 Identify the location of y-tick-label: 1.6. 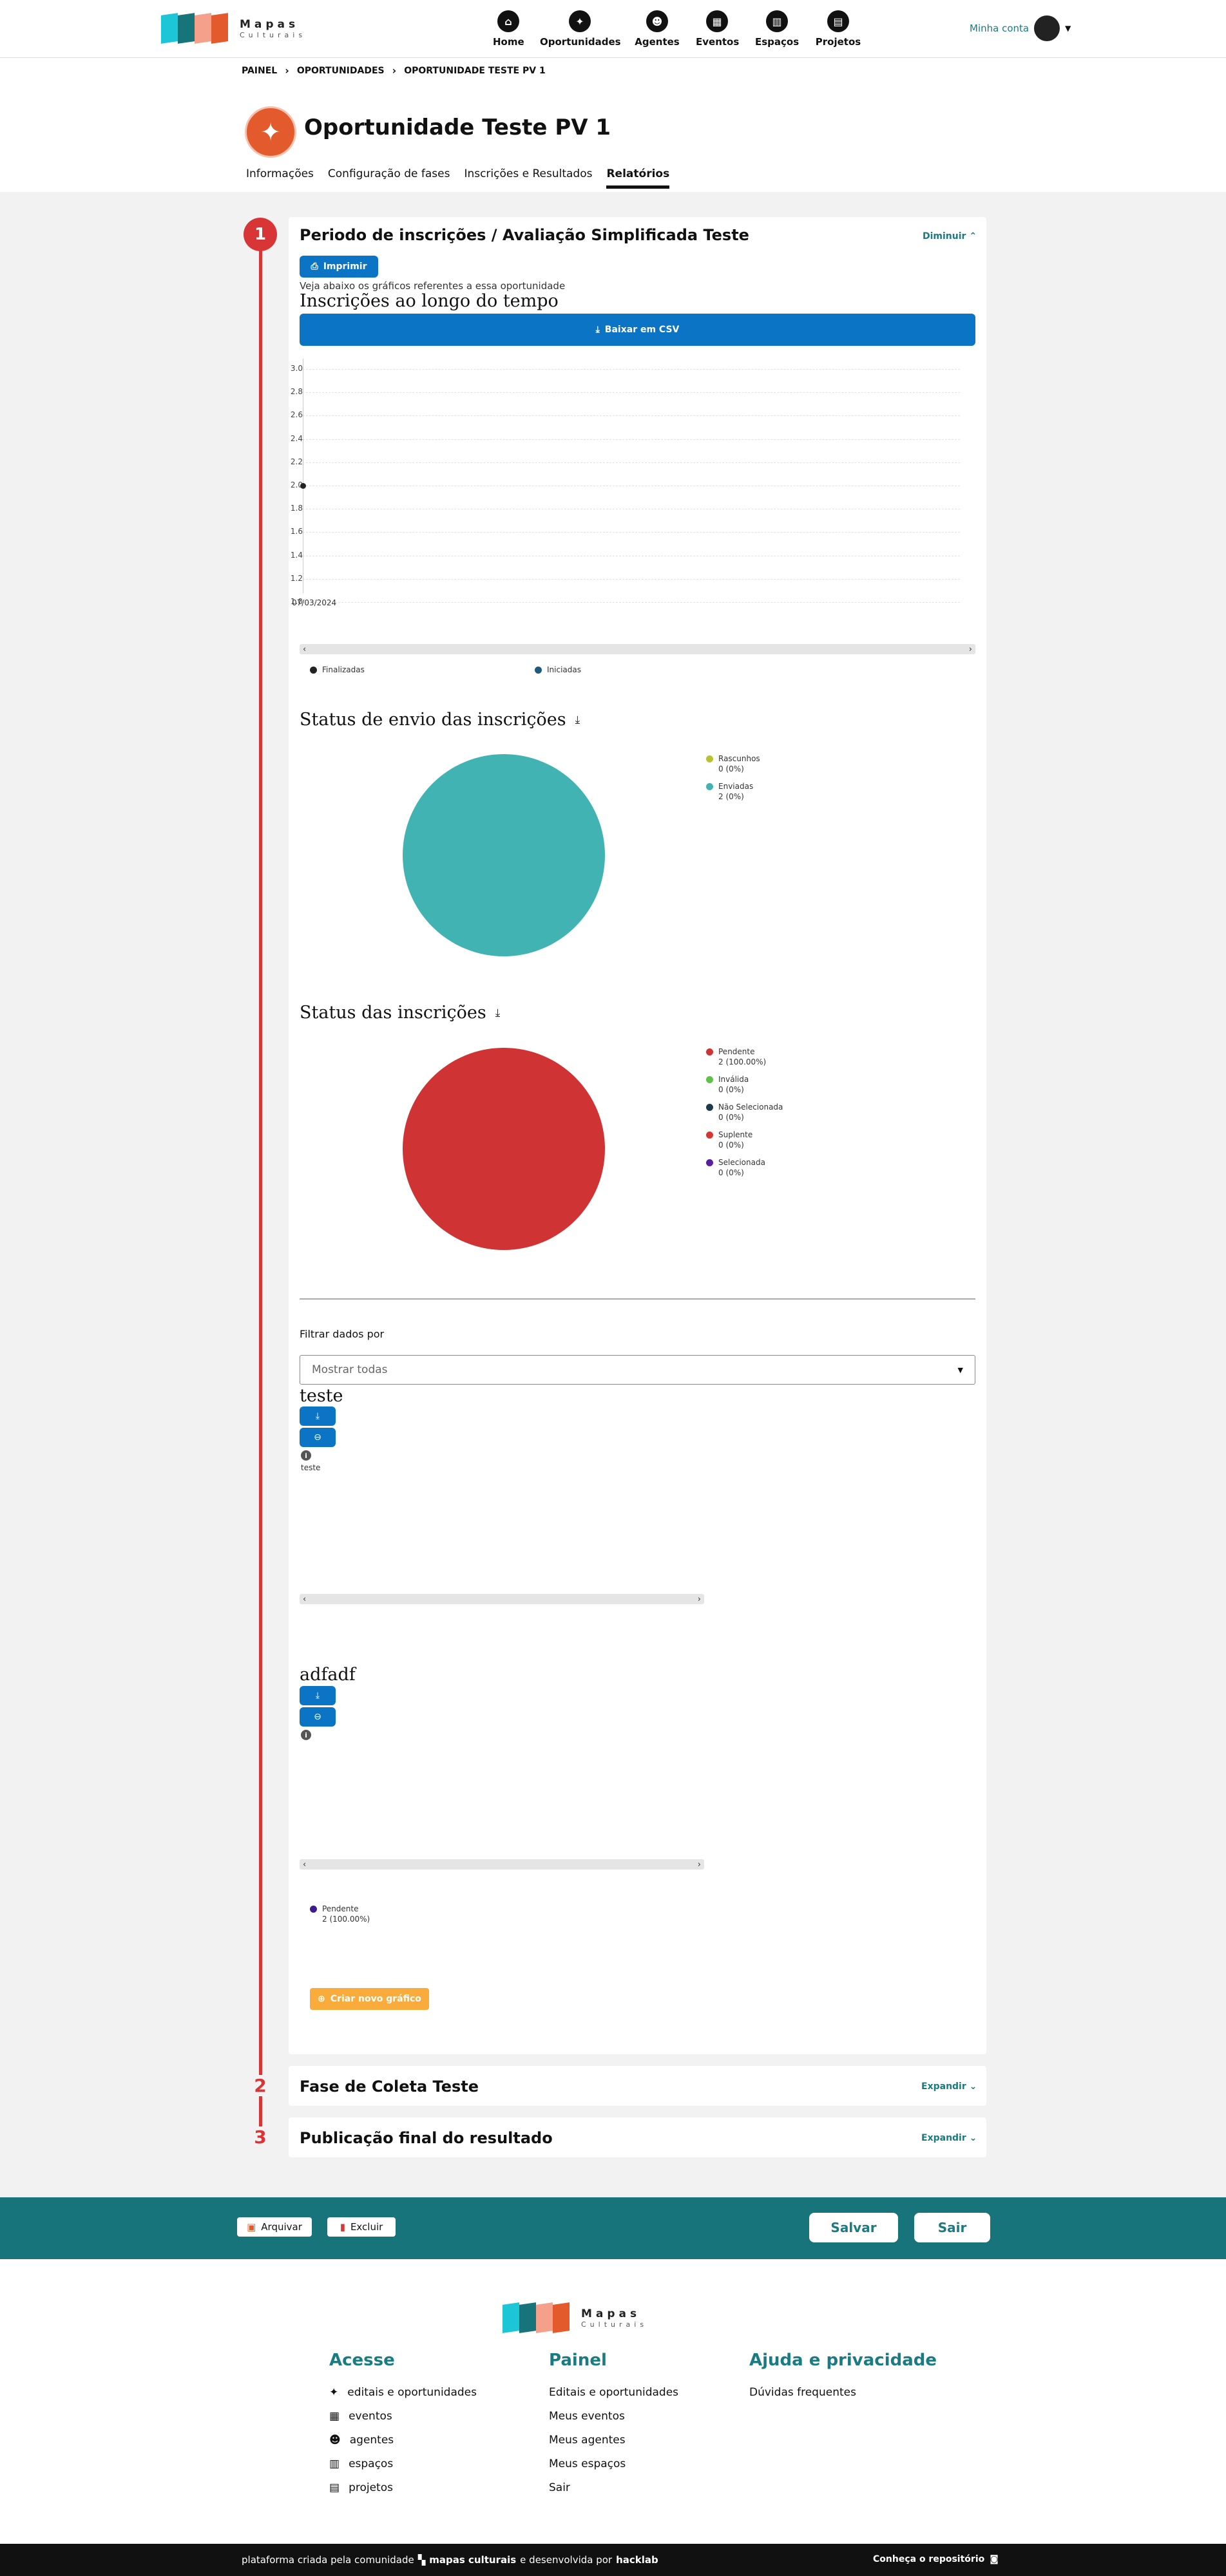
(297, 531).